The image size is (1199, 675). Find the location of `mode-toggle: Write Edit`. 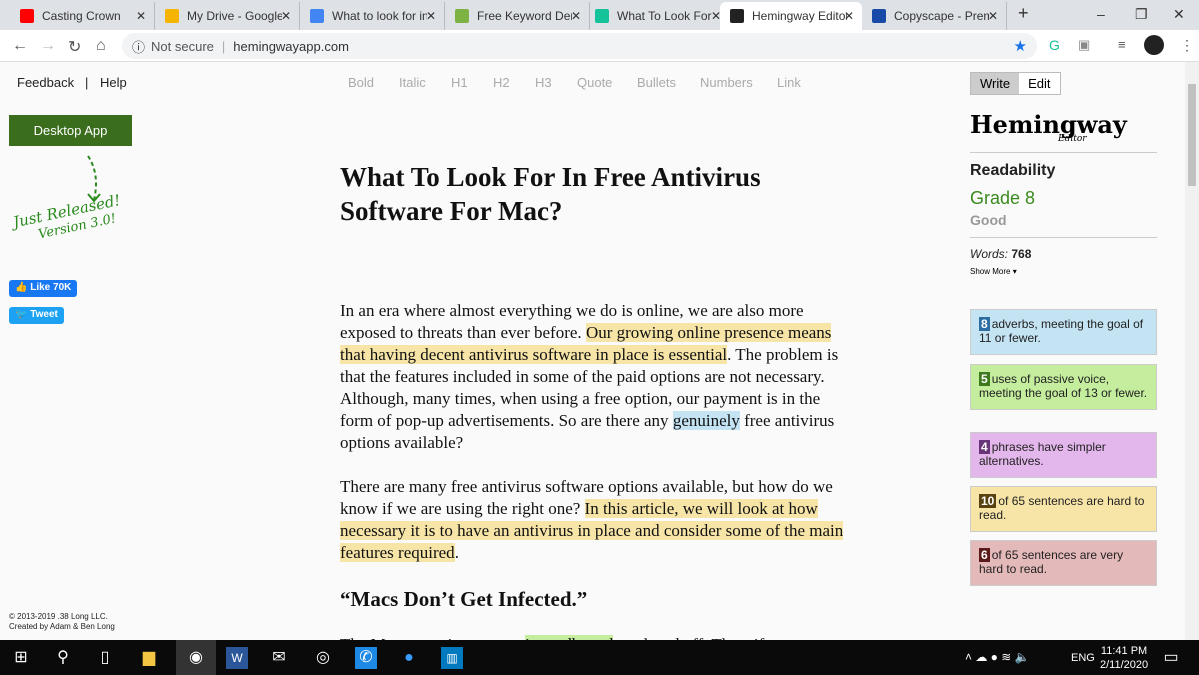

mode-toggle: Write Edit is located at coordinates (1015, 83).